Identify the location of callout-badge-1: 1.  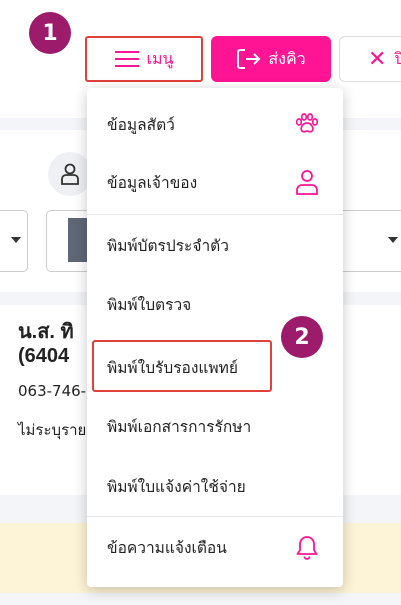
(50, 33).